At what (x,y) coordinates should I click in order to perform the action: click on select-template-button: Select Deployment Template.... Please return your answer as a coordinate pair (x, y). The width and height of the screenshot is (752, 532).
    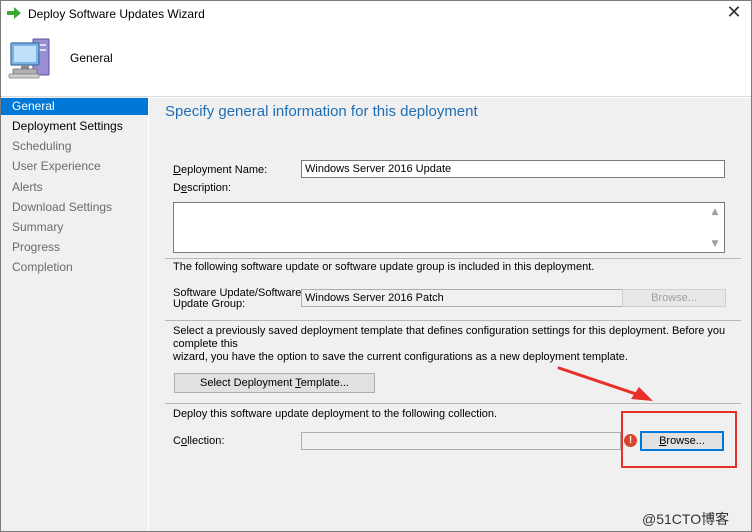
    Looking at the image, I should click on (274, 383).